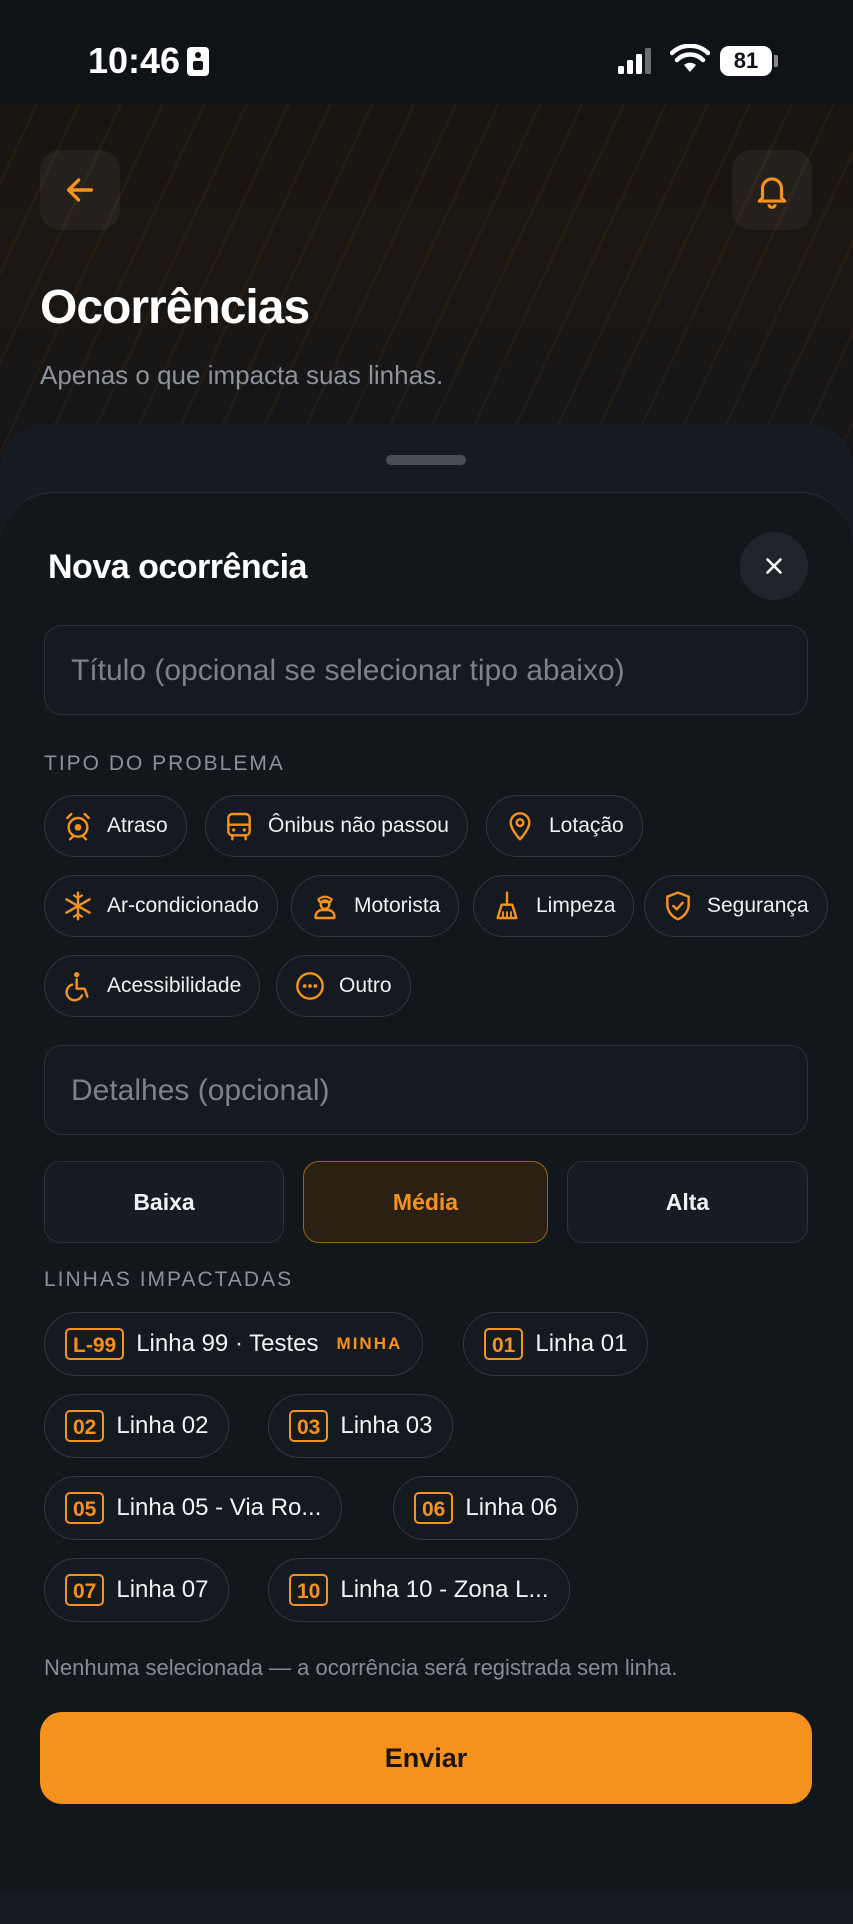 The height and width of the screenshot is (1924, 853). Describe the element at coordinates (95, 1344) in the screenshot. I see `line-code: L-99` at that location.